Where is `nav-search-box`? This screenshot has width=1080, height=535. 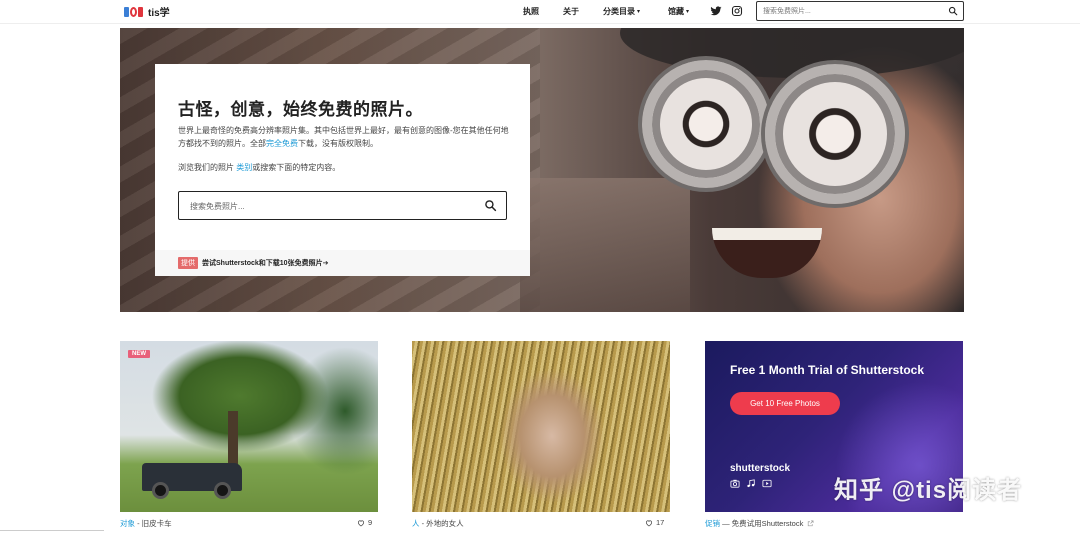
nav-search-box is located at coordinates (860, 11).